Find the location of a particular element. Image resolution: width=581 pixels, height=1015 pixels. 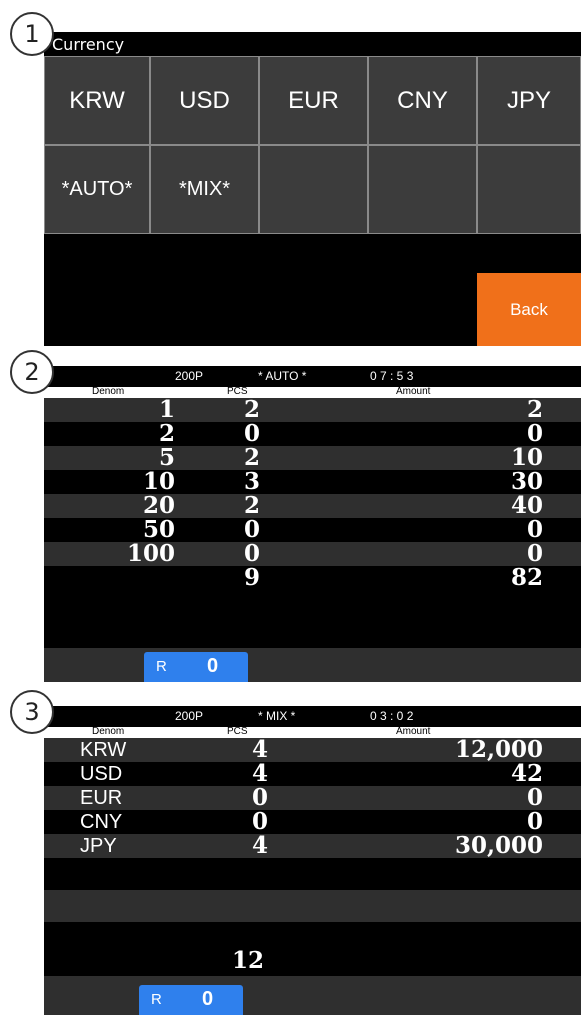

table-row: EUR 0 0 is located at coordinates (312, 798).